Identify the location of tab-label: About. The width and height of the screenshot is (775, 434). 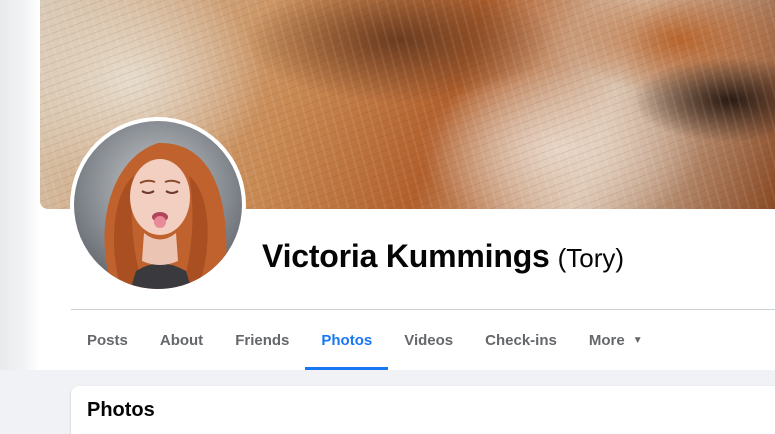
(181, 340).